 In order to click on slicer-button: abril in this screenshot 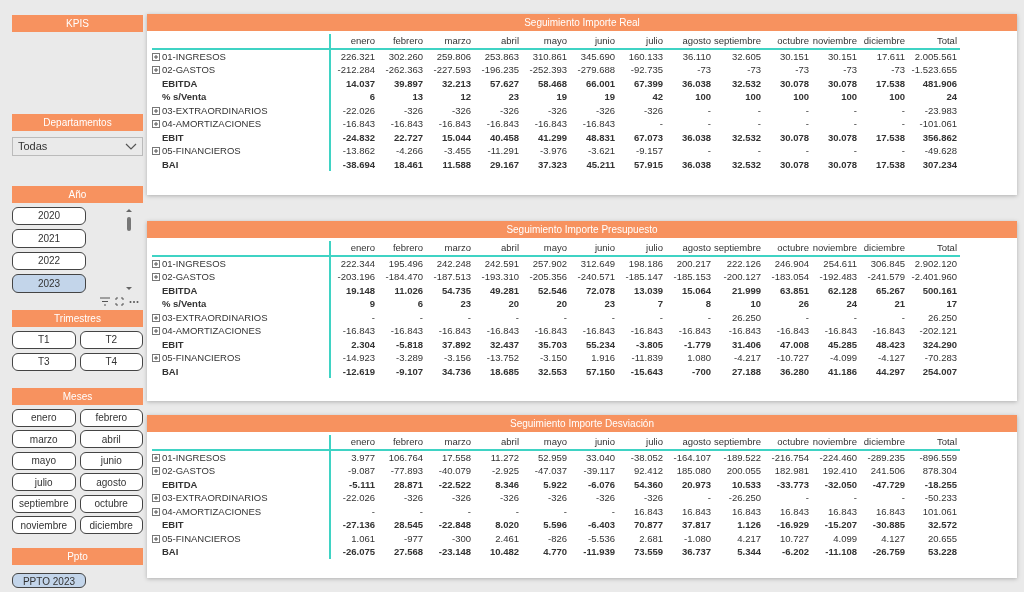, I will do `click(111, 439)`.